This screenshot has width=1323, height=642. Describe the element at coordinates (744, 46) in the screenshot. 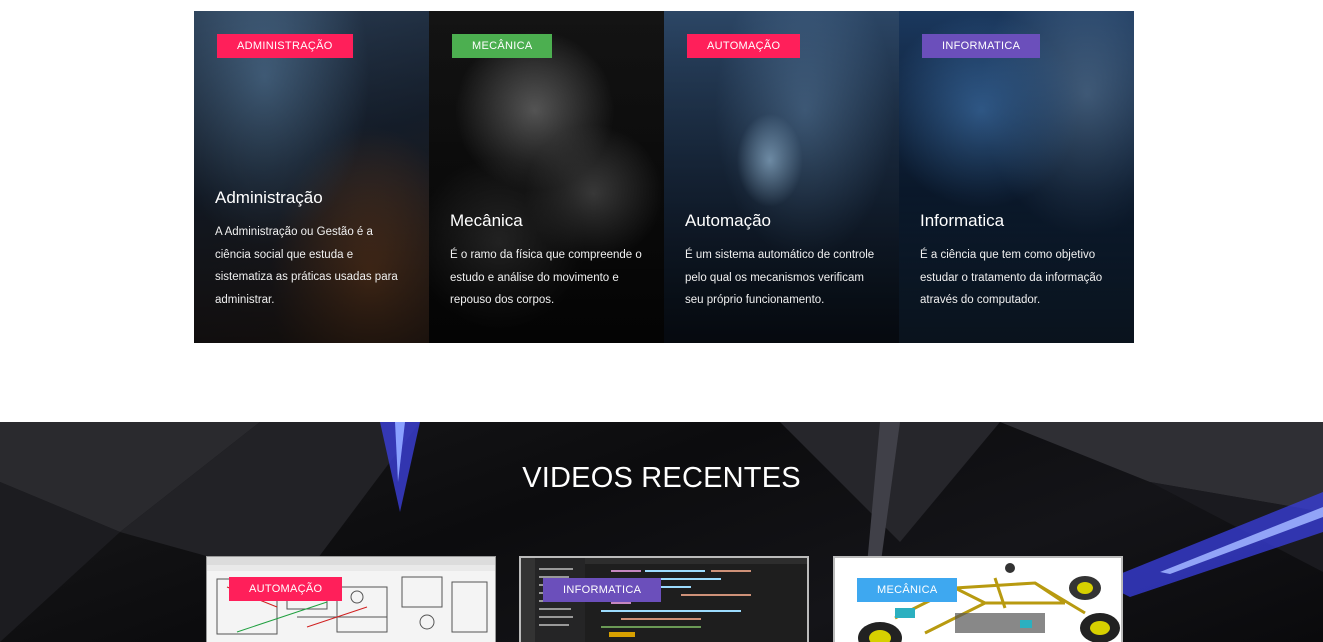

I see `category-badge: AUTOMAÇÃO` at that location.